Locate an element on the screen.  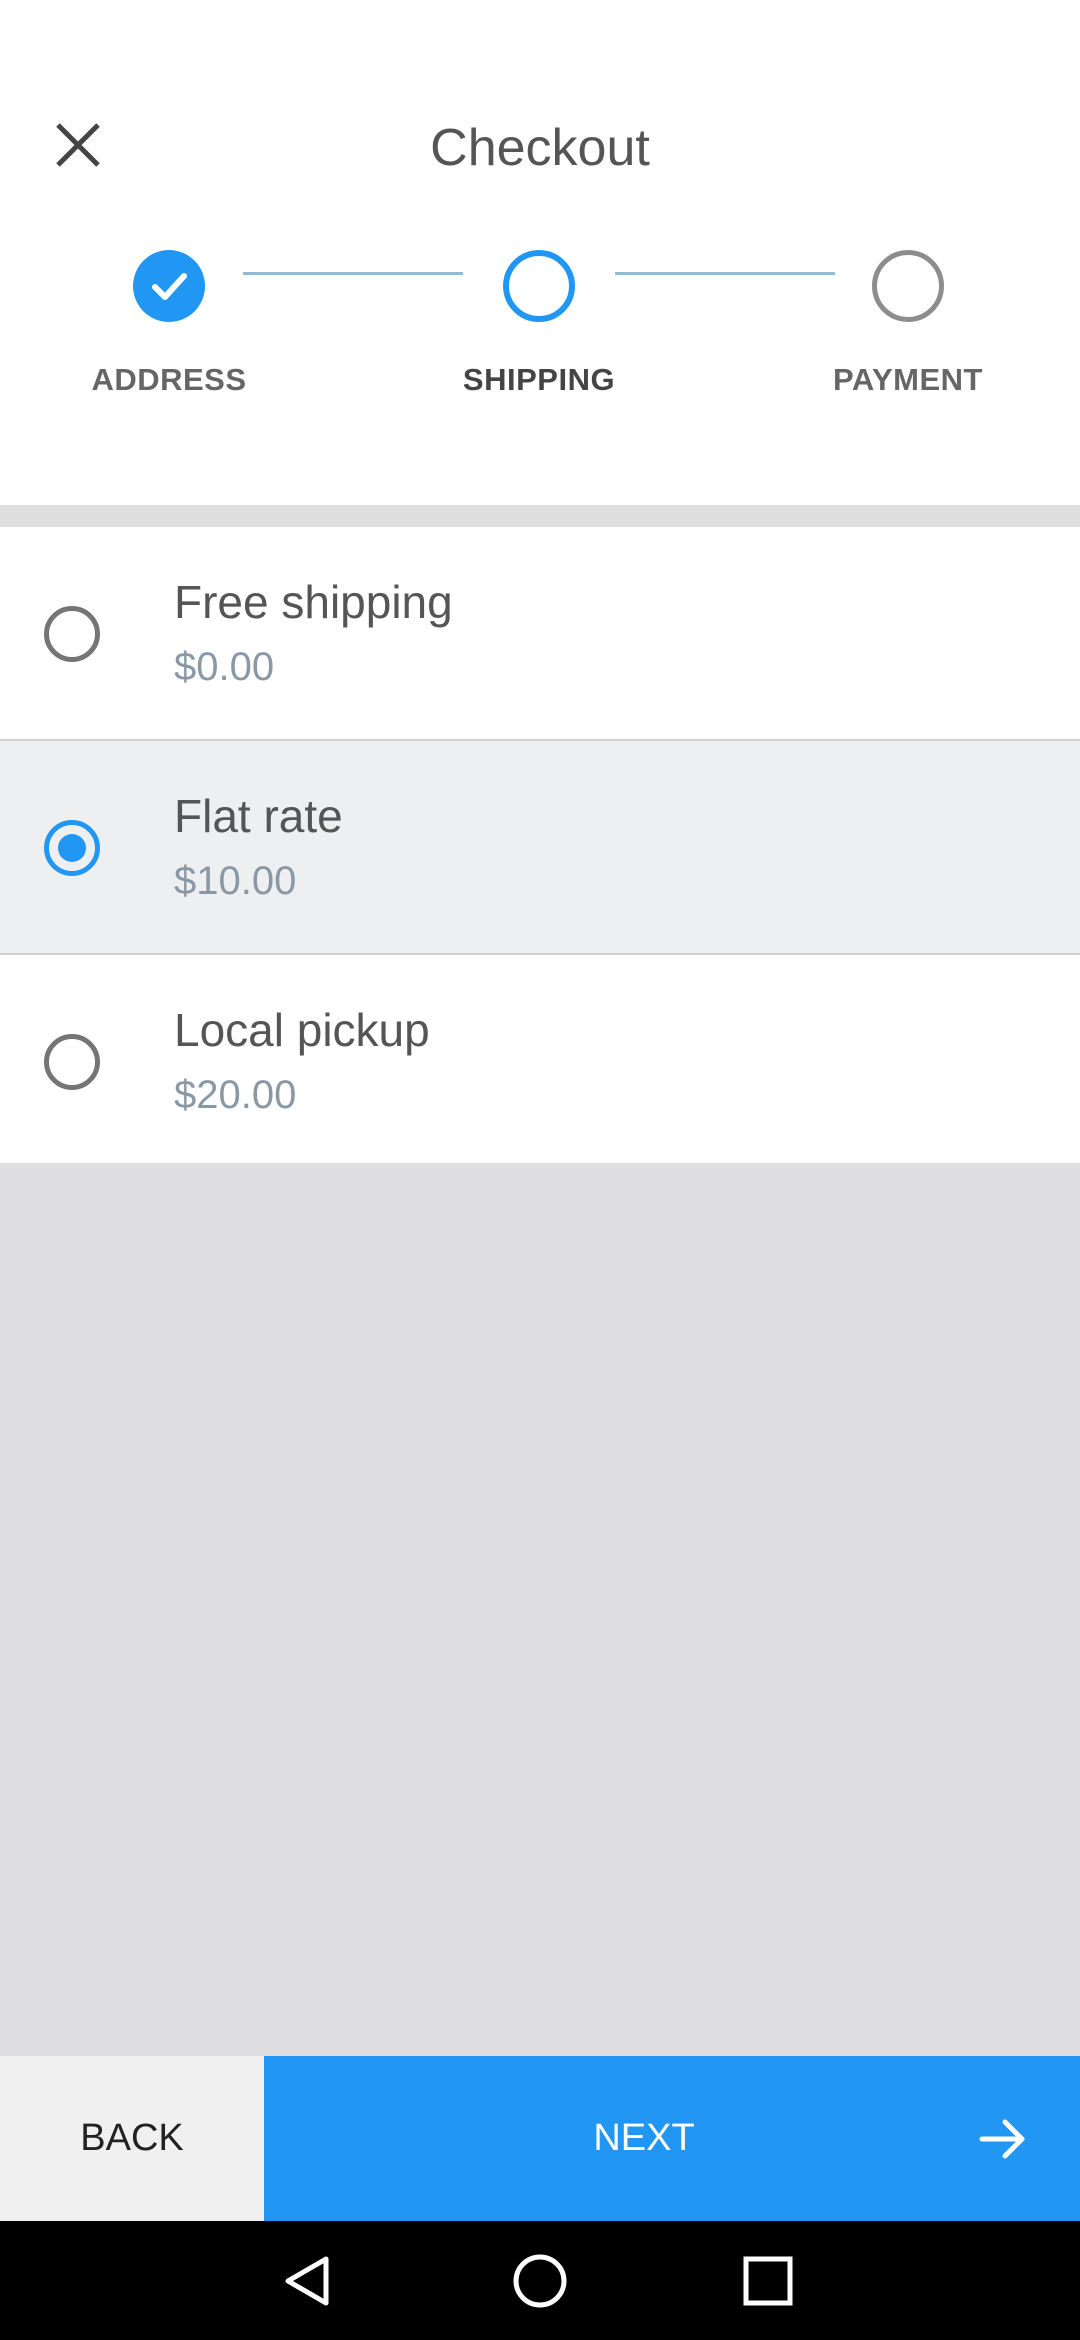
shipping-option-price: $20.00 is located at coordinates (235, 1095).